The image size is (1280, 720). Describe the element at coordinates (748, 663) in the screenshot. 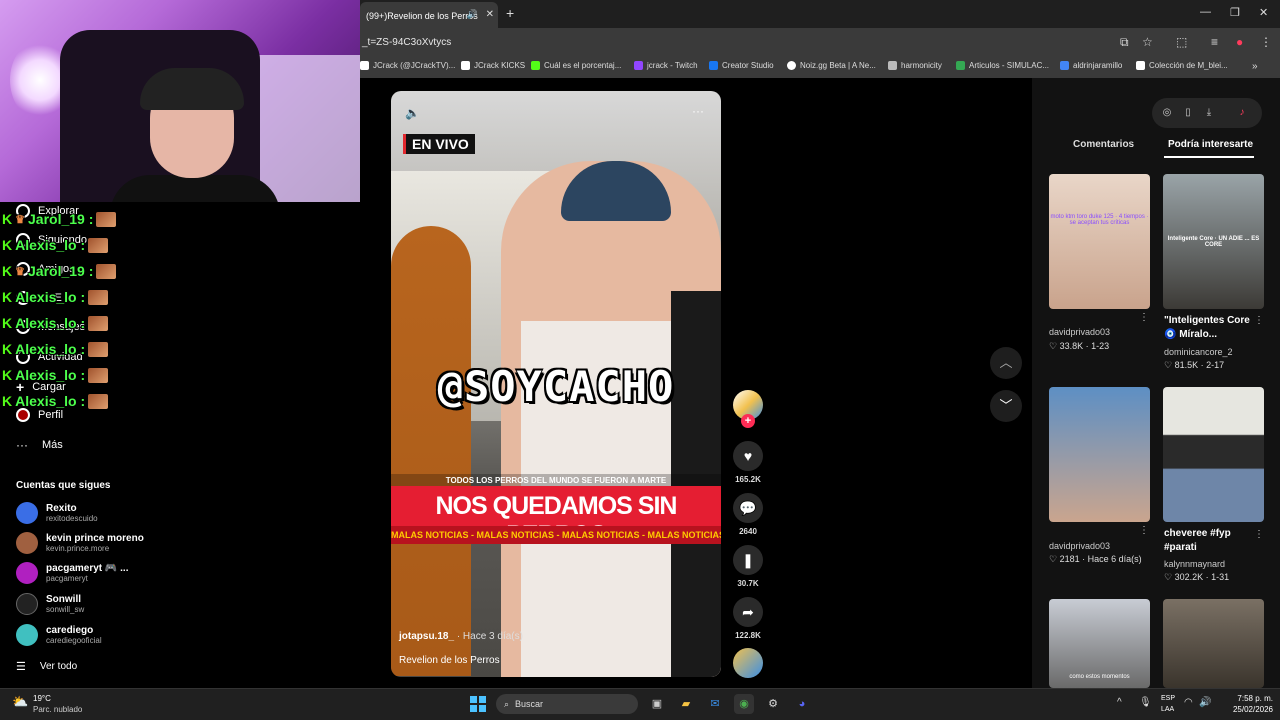

I see `music-disc` at that location.